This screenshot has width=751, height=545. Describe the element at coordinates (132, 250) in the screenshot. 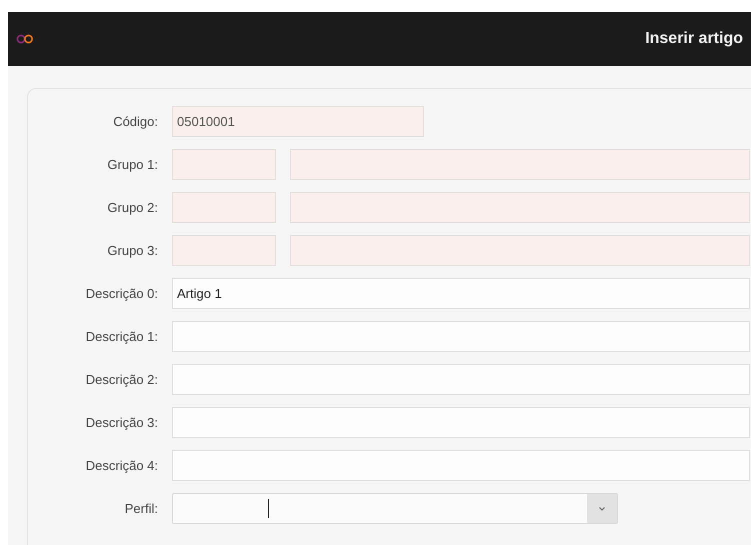

I see `field-label: Grupo 3:` at that location.